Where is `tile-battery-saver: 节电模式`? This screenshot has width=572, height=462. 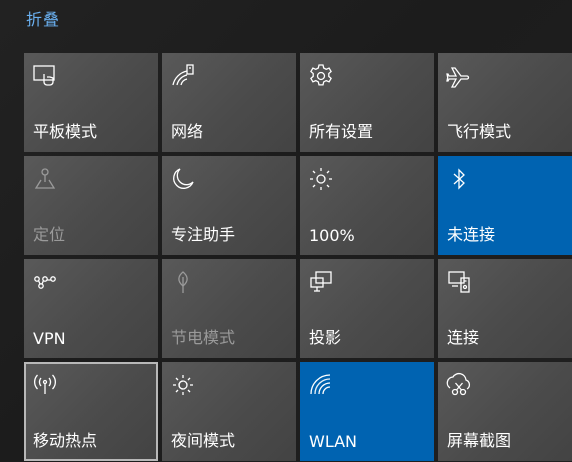 tile-battery-saver: 节电模式 is located at coordinates (229, 308).